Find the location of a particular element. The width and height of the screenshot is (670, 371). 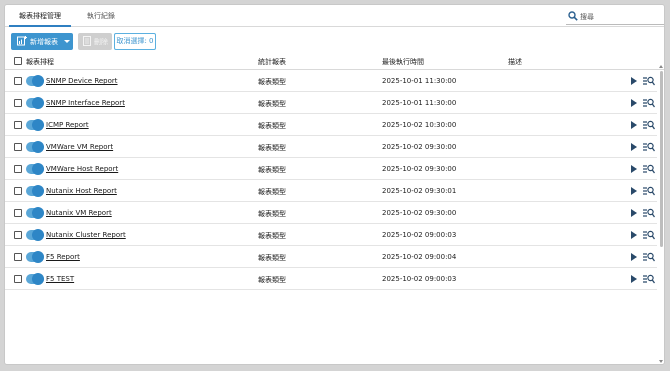

last-run-time: 2025-10-02 09:30:01 is located at coordinates (419, 191).